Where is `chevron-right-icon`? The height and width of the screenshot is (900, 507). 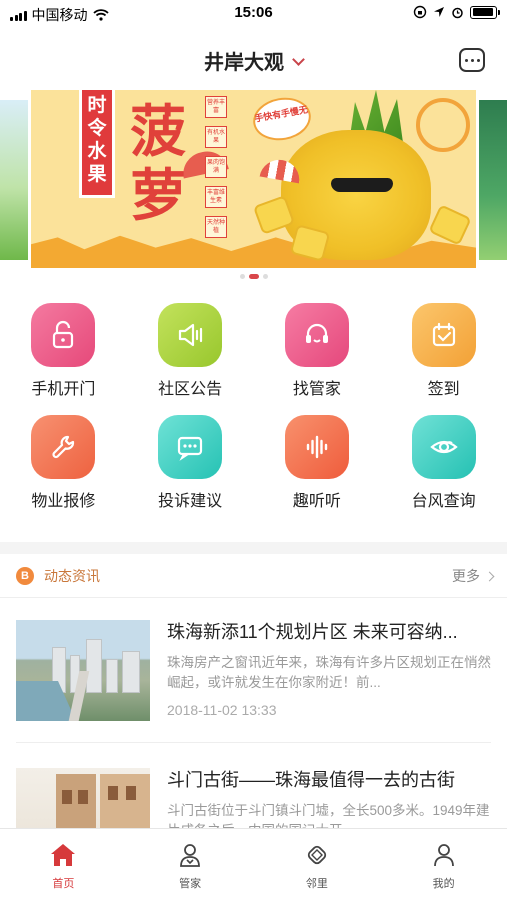 chevron-right-icon is located at coordinates (489, 576).